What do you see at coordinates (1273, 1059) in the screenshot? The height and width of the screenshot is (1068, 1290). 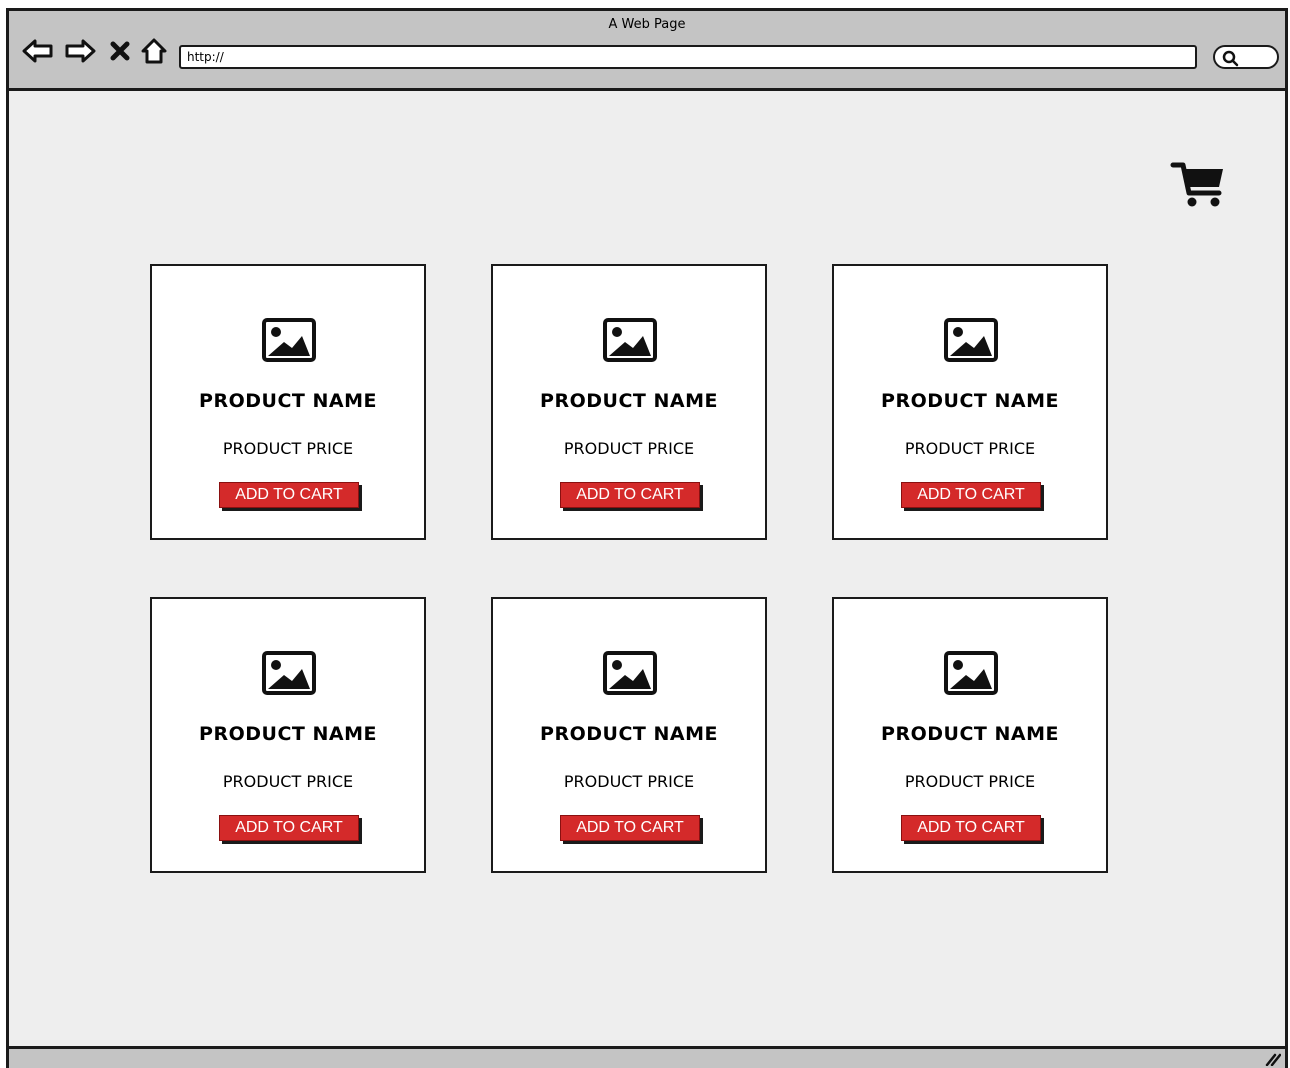 I see `resize-grip-icon` at bounding box center [1273, 1059].